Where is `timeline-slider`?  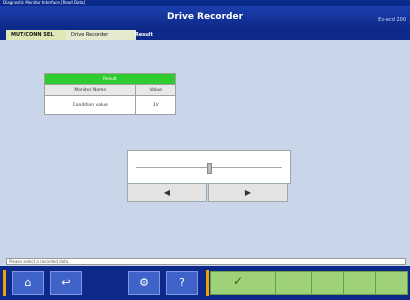 timeline-slider is located at coordinates (209, 167).